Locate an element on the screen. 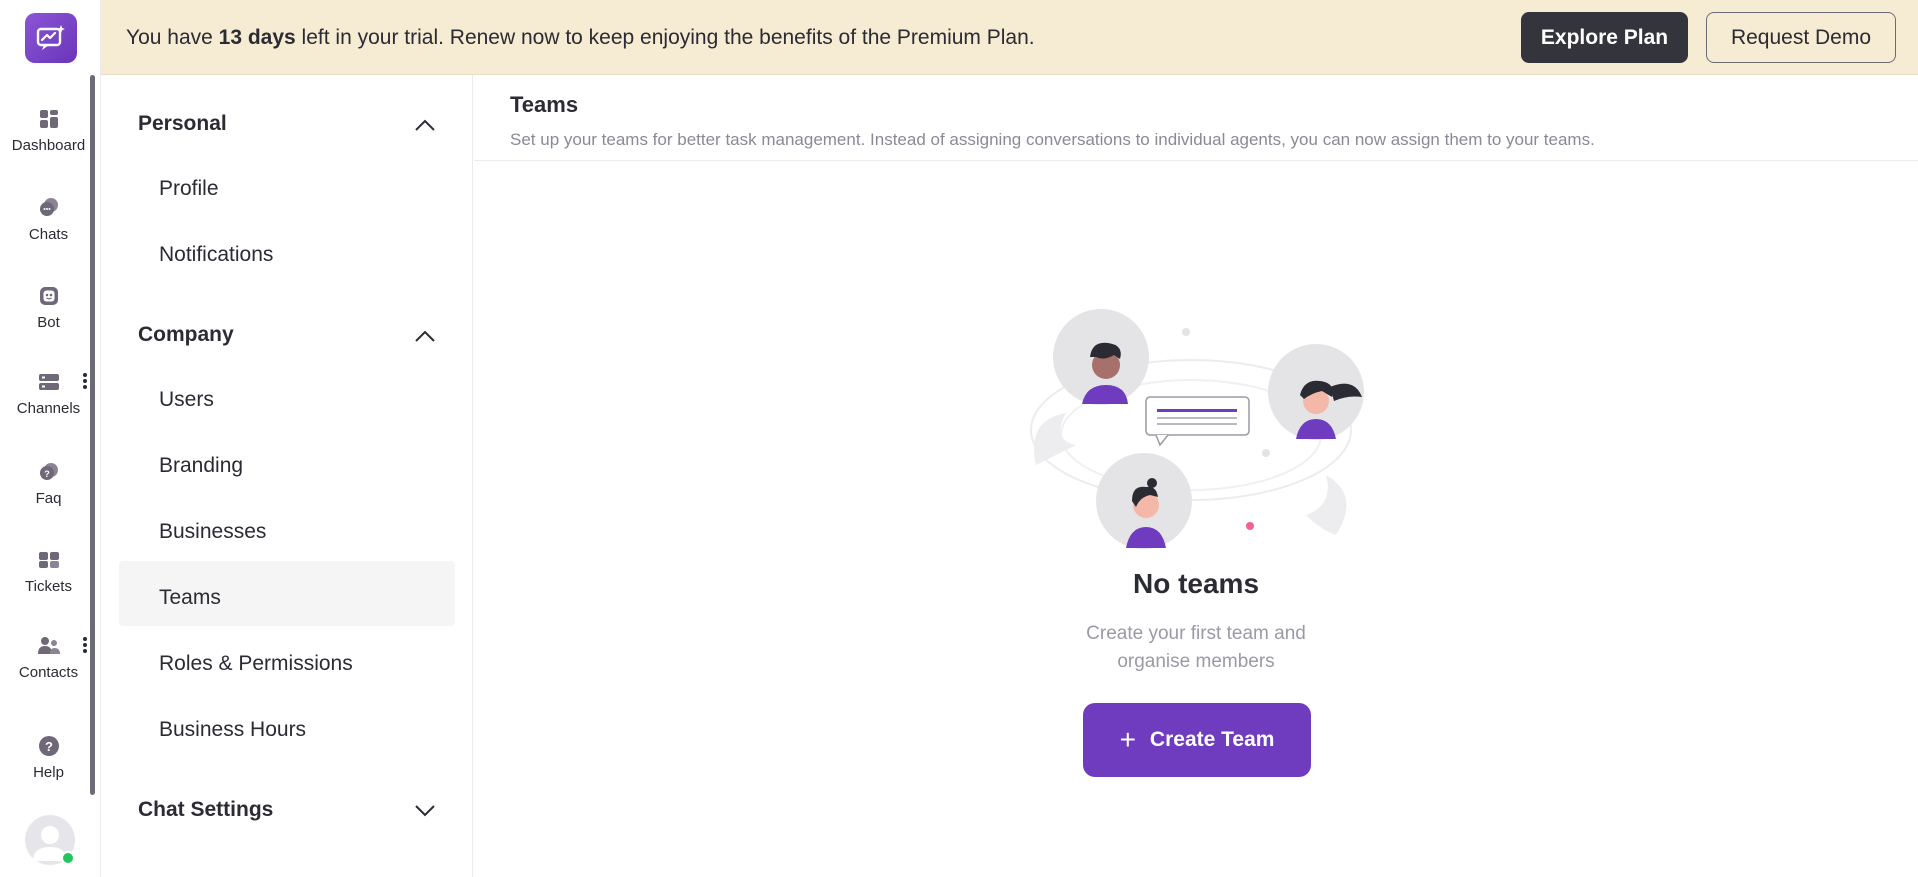 The height and width of the screenshot is (877, 1918). section-chat-settings-title: Chat Settings is located at coordinates (205, 810).